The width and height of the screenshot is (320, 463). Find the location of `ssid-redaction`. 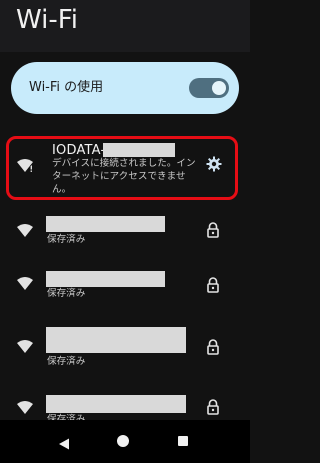

ssid-redaction is located at coordinates (139, 150).